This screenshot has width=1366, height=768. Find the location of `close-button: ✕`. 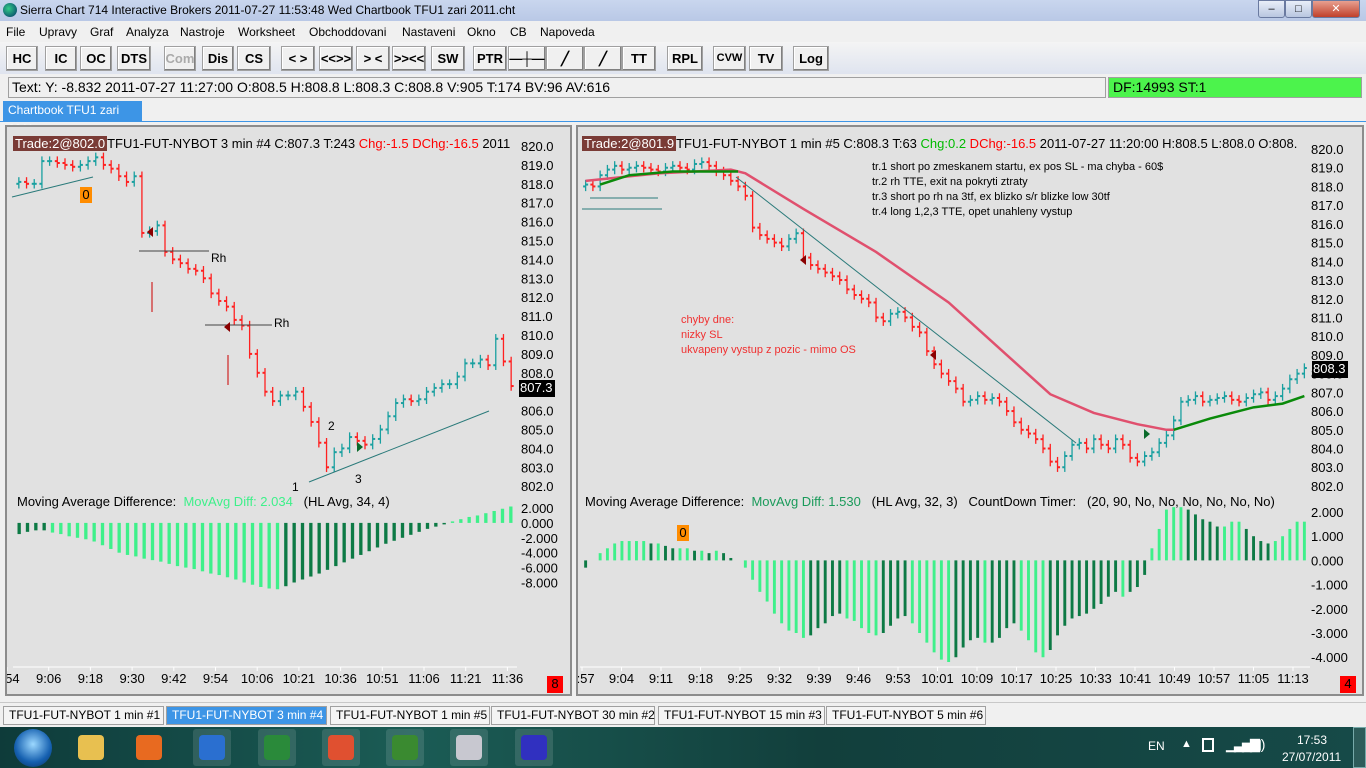

close-button: ✕ is located at coordinates (1336, 9).